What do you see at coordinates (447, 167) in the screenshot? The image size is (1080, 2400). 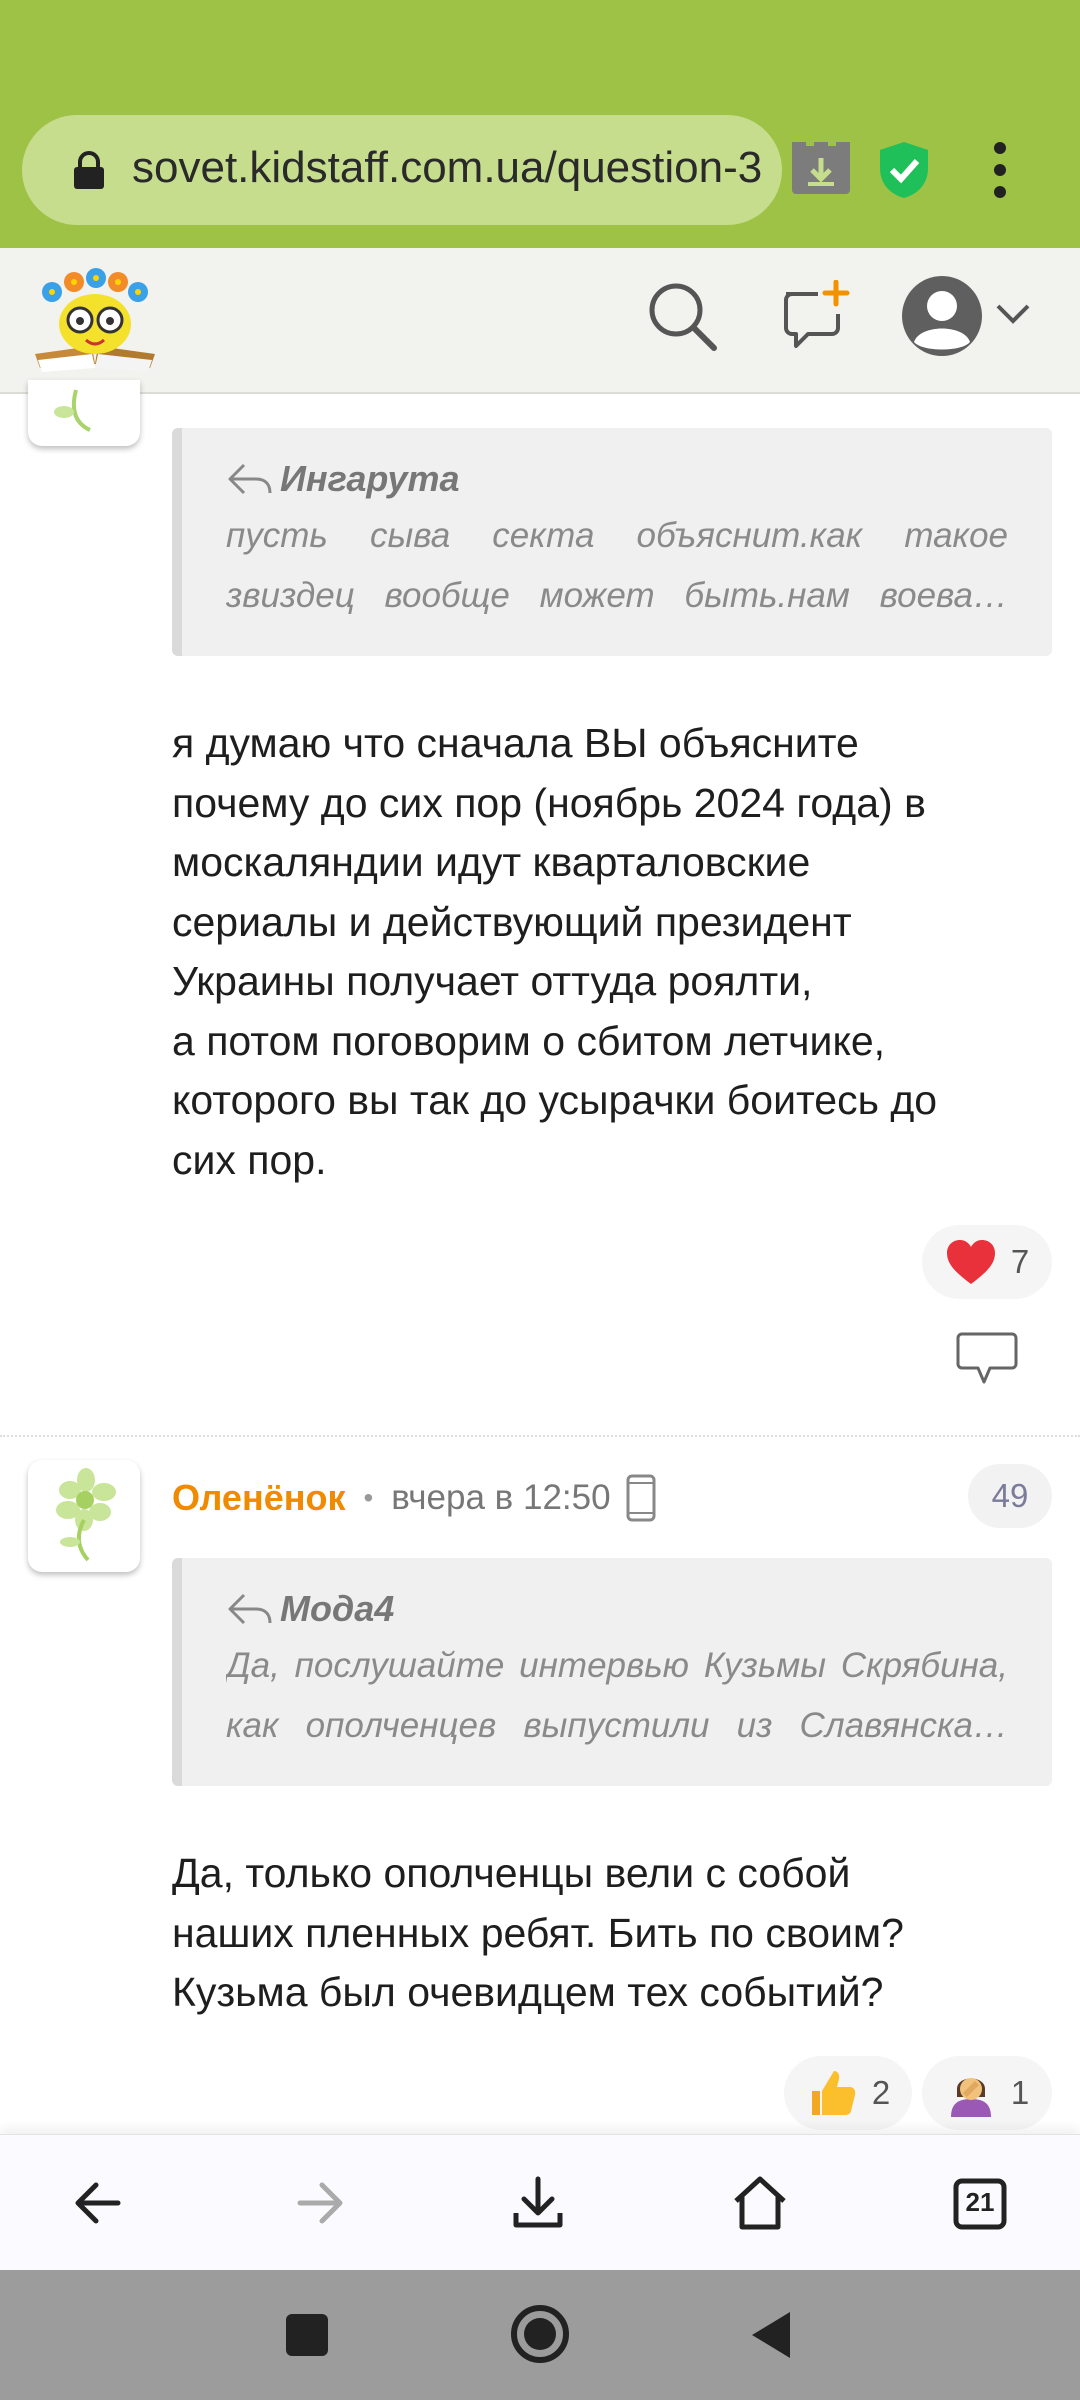 I see `url-text: sovet.kidstaff.com.ua/question-3` at bounding box center [447, 167].